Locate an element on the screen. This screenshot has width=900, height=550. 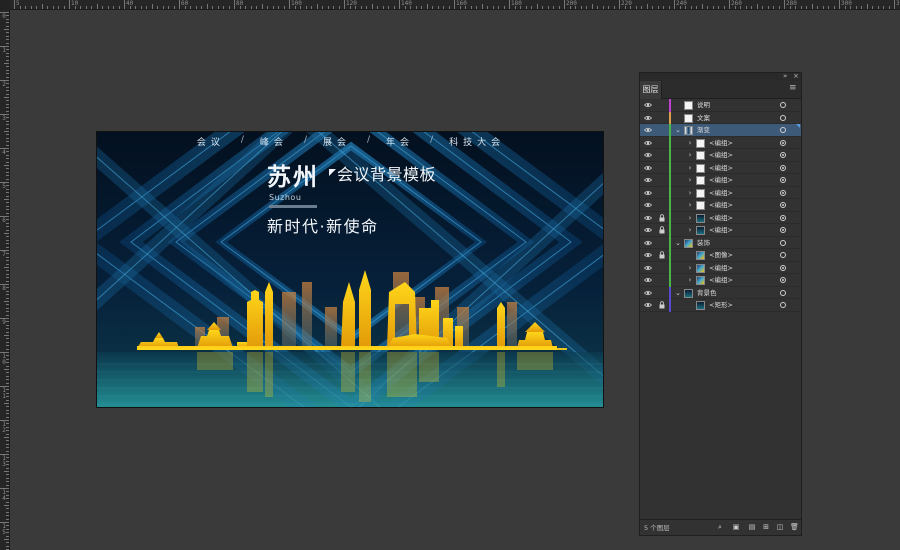
delete-icon: 🗑 is located at coordinates (794, 527).